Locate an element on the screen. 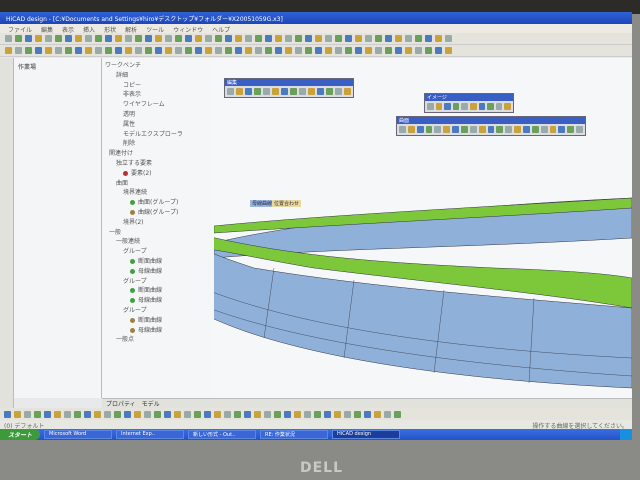  system-tray is located at coordinates (626, 434).